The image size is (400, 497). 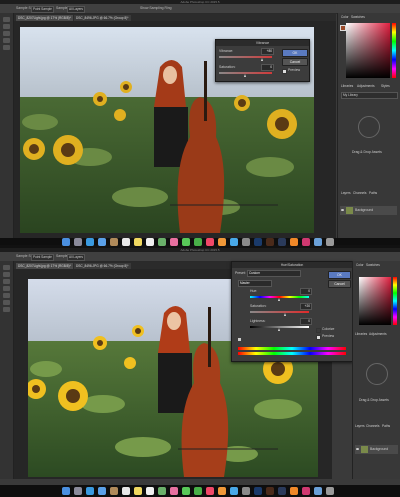 I want to click on illustrator-icon, so click(x=294, y=491).